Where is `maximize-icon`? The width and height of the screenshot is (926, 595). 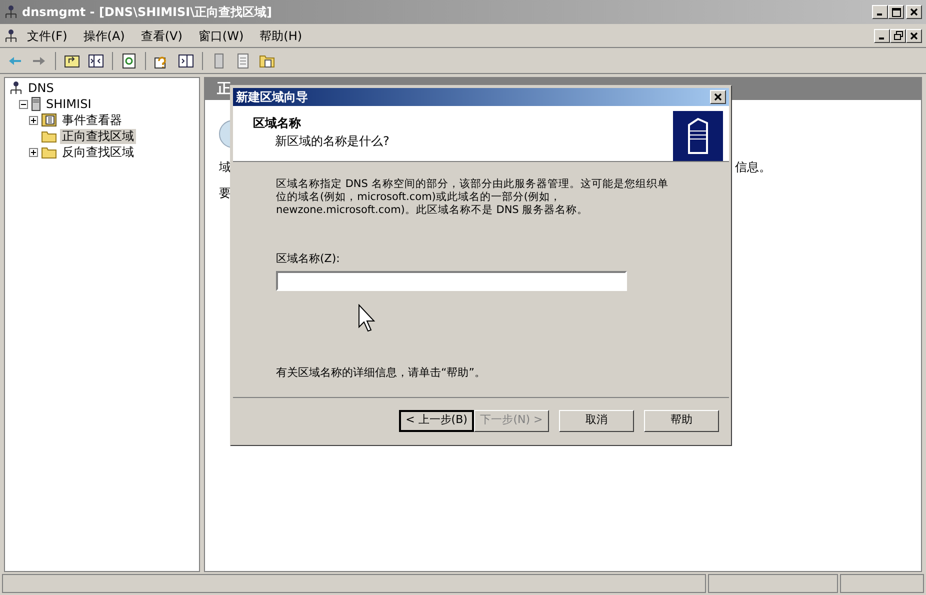
maximize-icon is located at coordinates (896, 12).